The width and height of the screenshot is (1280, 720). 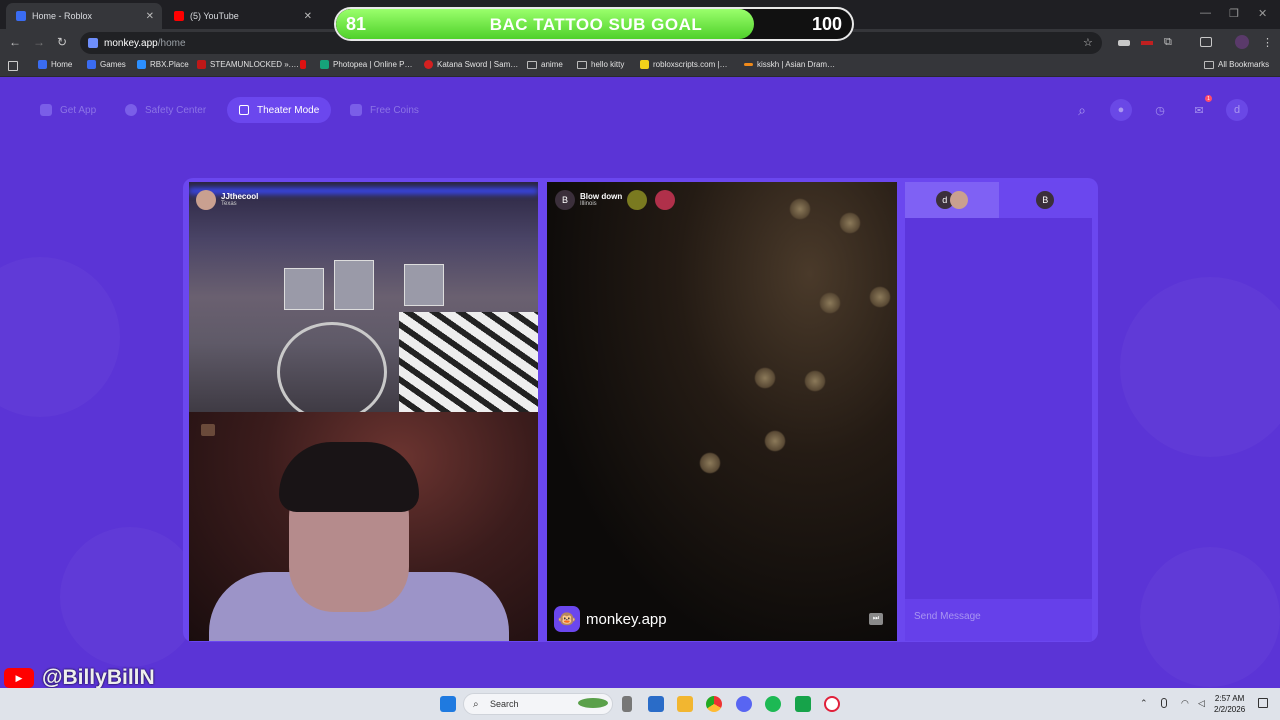 What do you see at coordinates (68, 110) in the screenshot?
I see `nav-get-app: Get App` at bounding box center [68, 110].